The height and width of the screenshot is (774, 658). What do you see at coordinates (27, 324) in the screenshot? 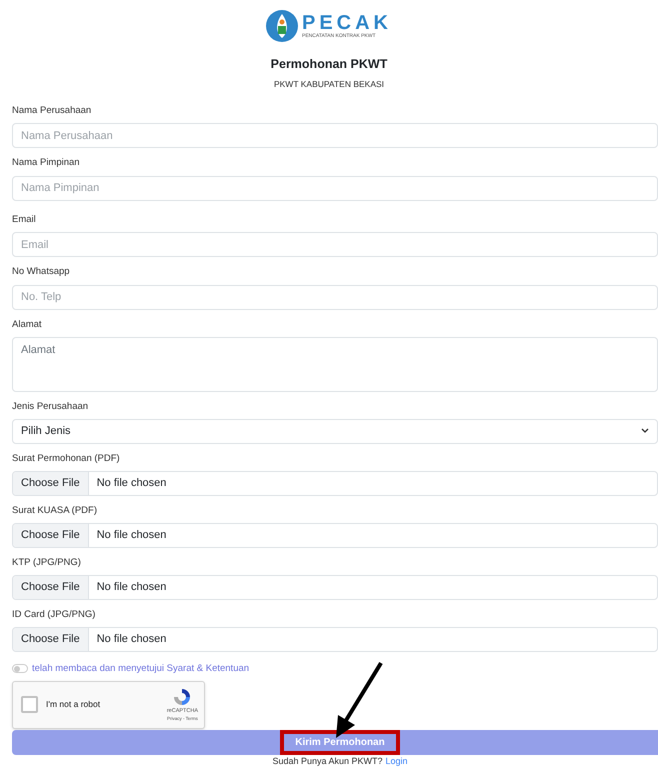
I see `field-label: Alamat` at bounding box center [27, 324].